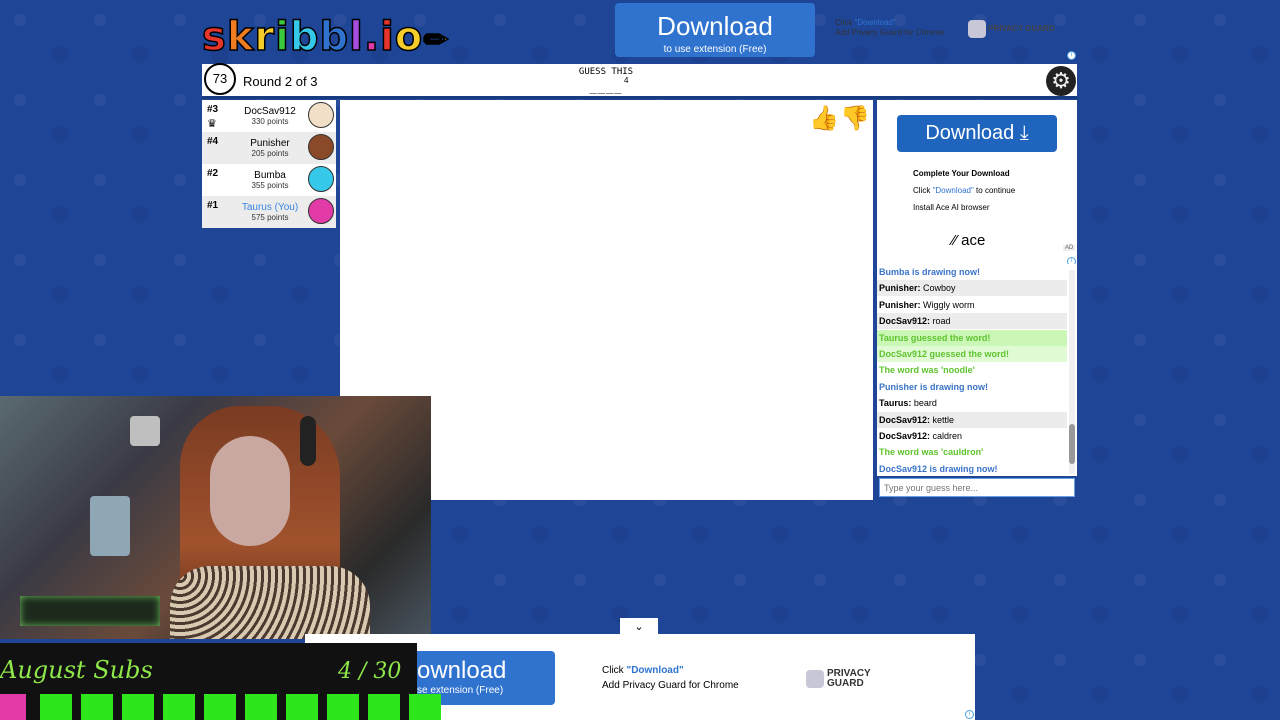  I want to click on webcam-lamp, so click(145, 431).